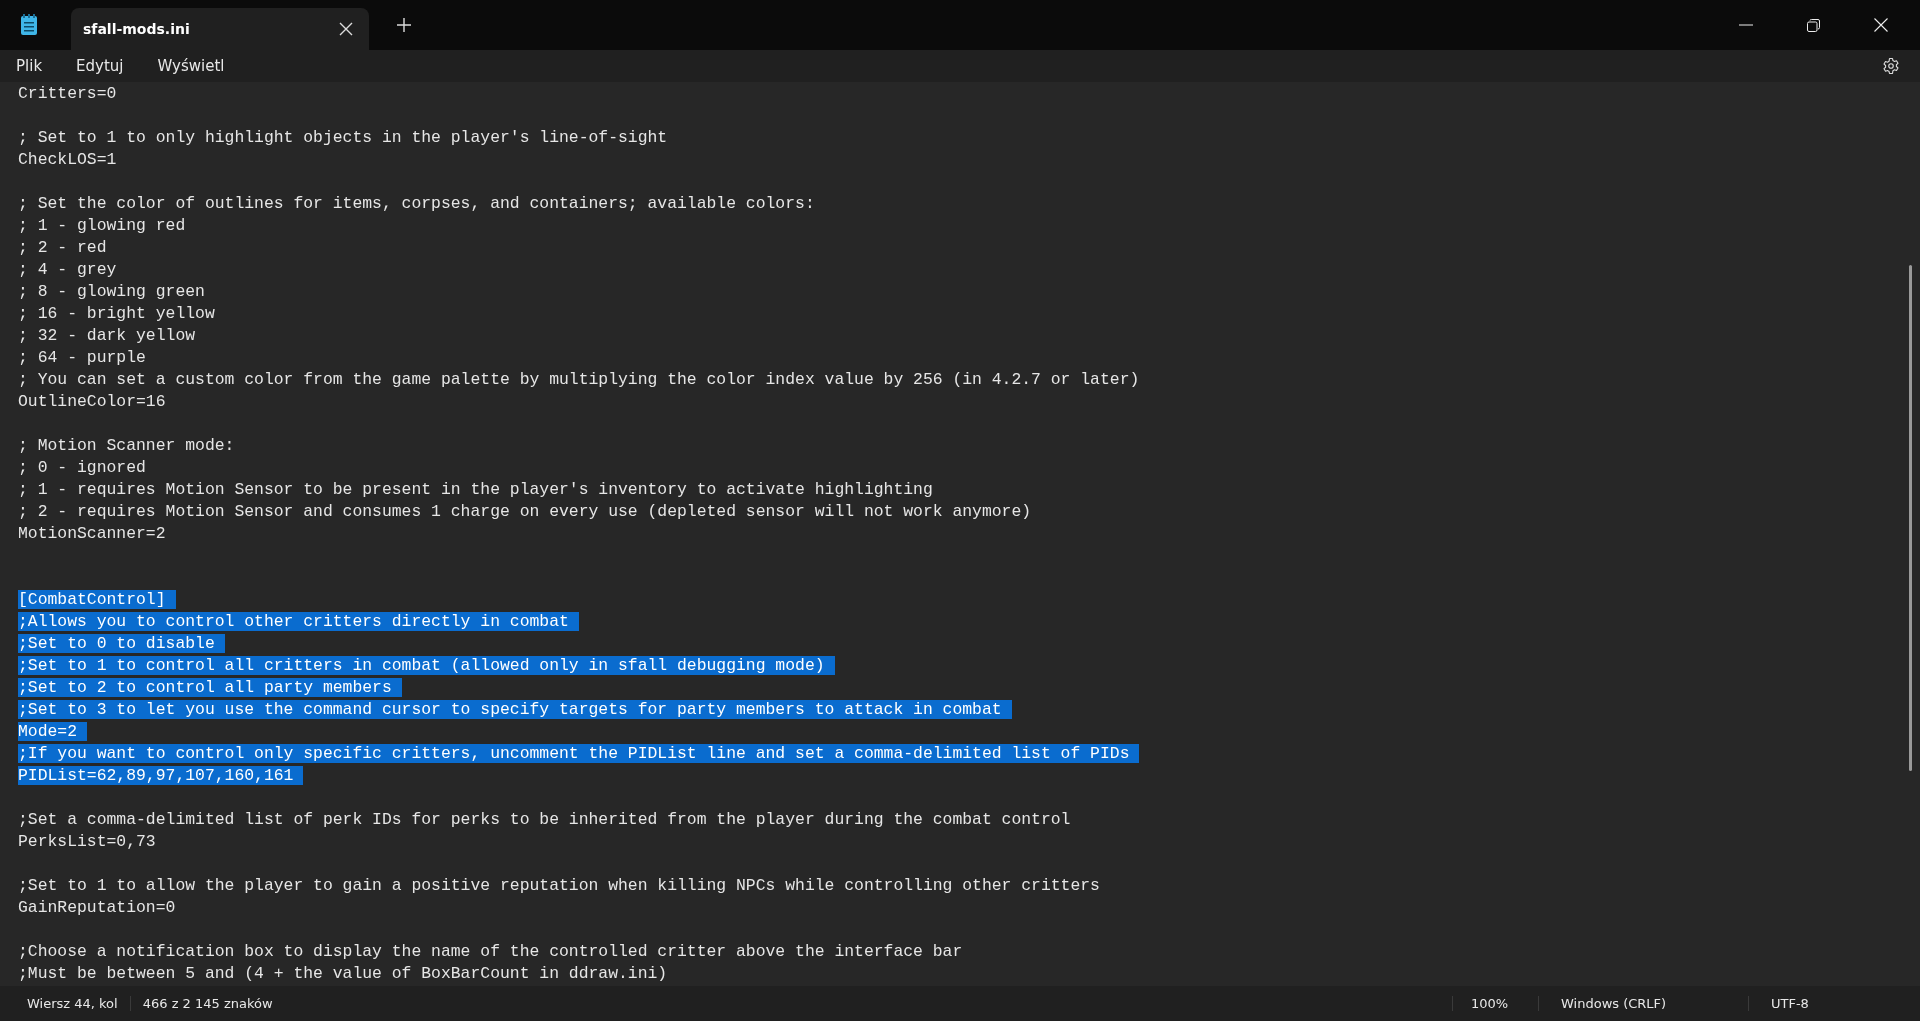 Image resolution: width=1920 pixels, height=1021 pixels. Describe the element at coordinates (92, 533) in the screenshot. I see `code-line: MotionScanner=2` at that location.